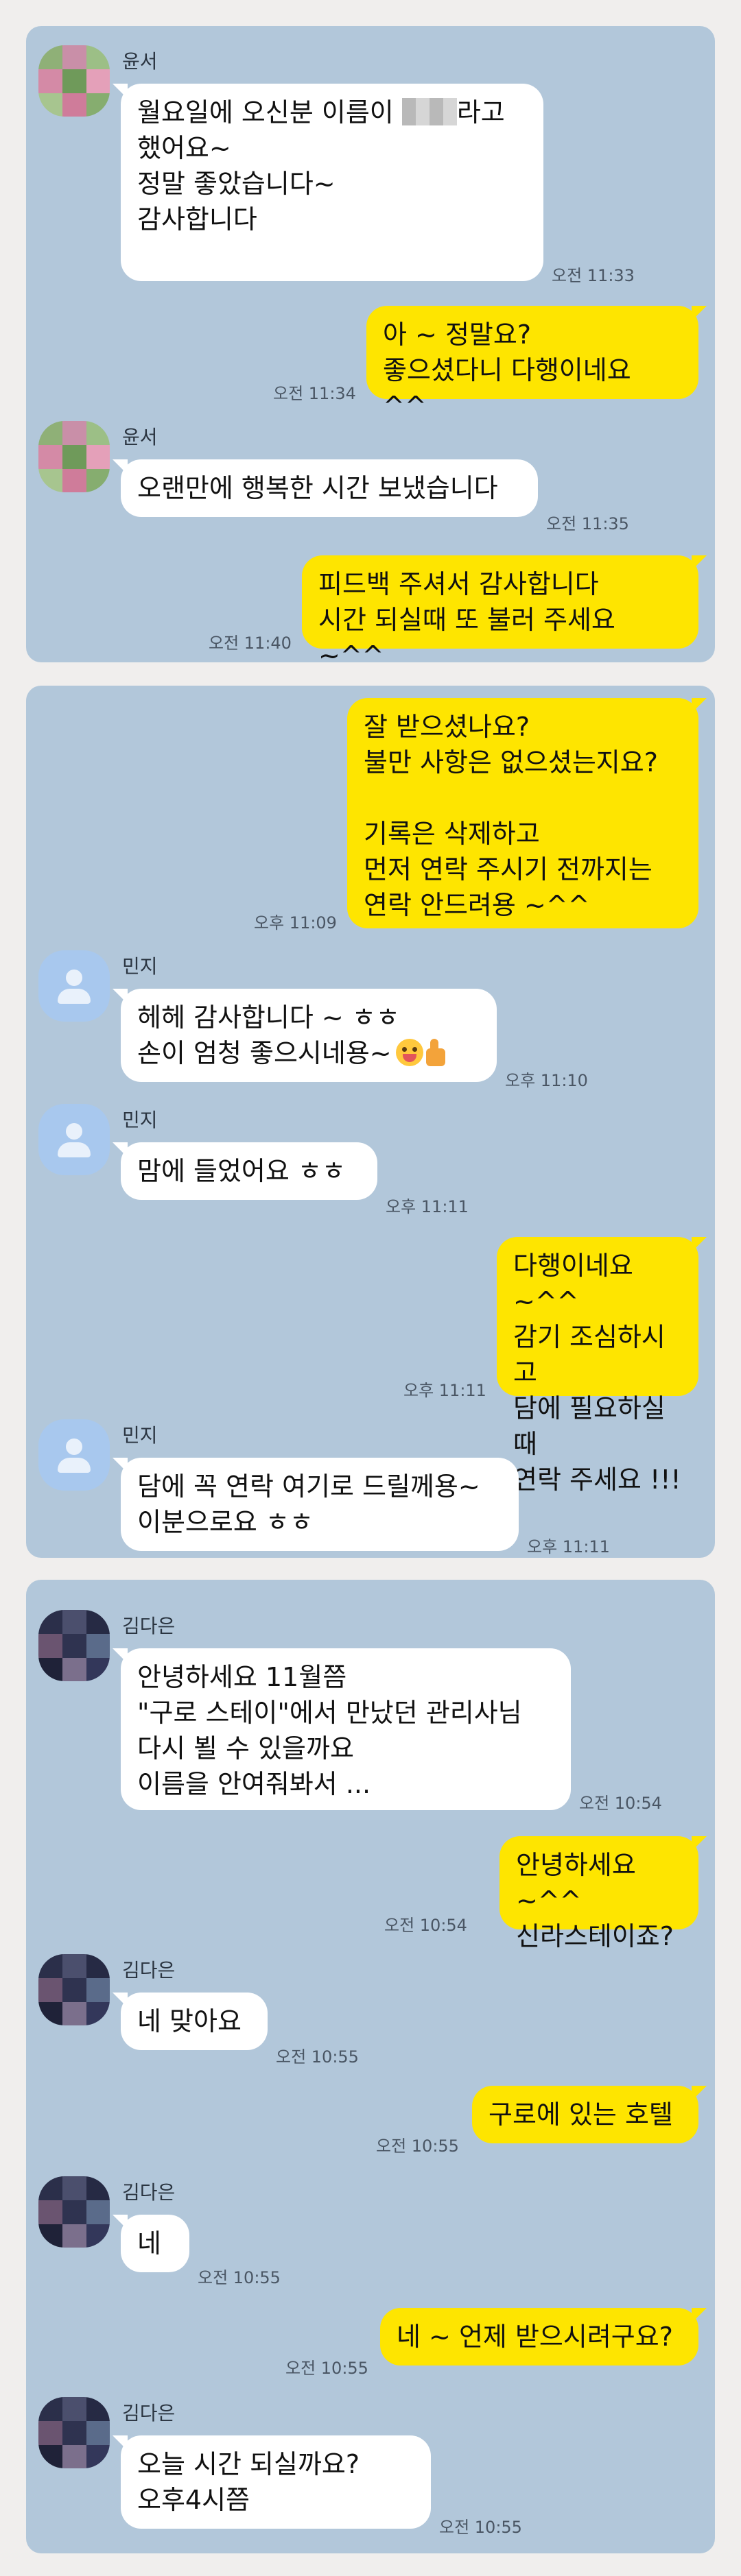 This screenshot has height=2576, width=741. What do you see at coordinates (245, 1171) in the screenshot?
I see `message-bubble: 맘에 들었어요 ㅎㅎ` at bounding box center [245, 1171].